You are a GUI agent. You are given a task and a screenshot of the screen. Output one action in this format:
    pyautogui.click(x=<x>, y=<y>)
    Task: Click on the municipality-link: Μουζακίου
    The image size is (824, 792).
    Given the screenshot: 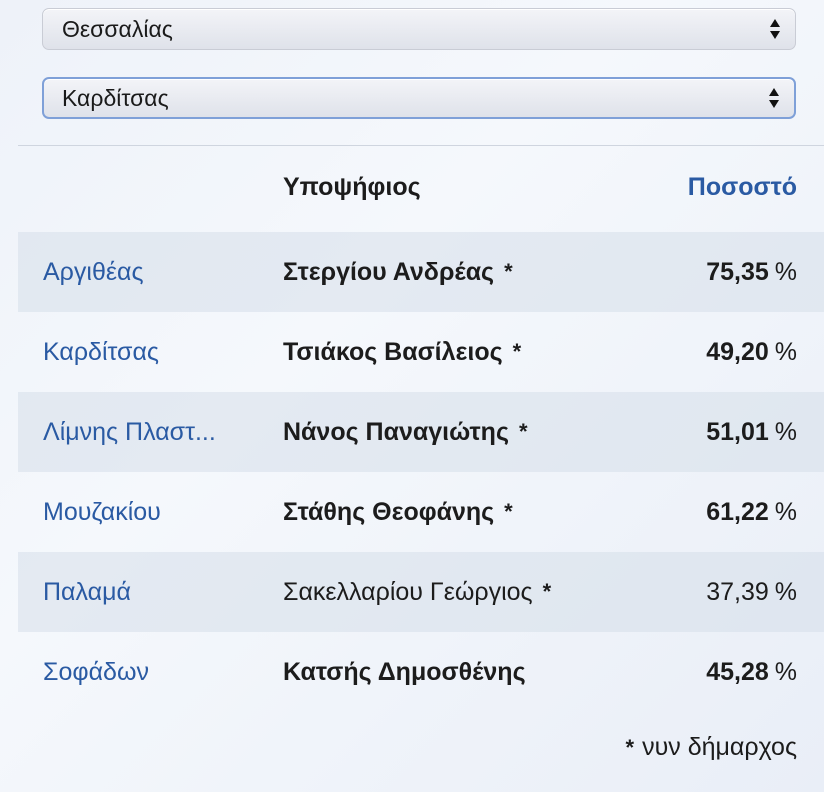 What is the action you would take?
    pyautogui.click(x=158, y=512)
    